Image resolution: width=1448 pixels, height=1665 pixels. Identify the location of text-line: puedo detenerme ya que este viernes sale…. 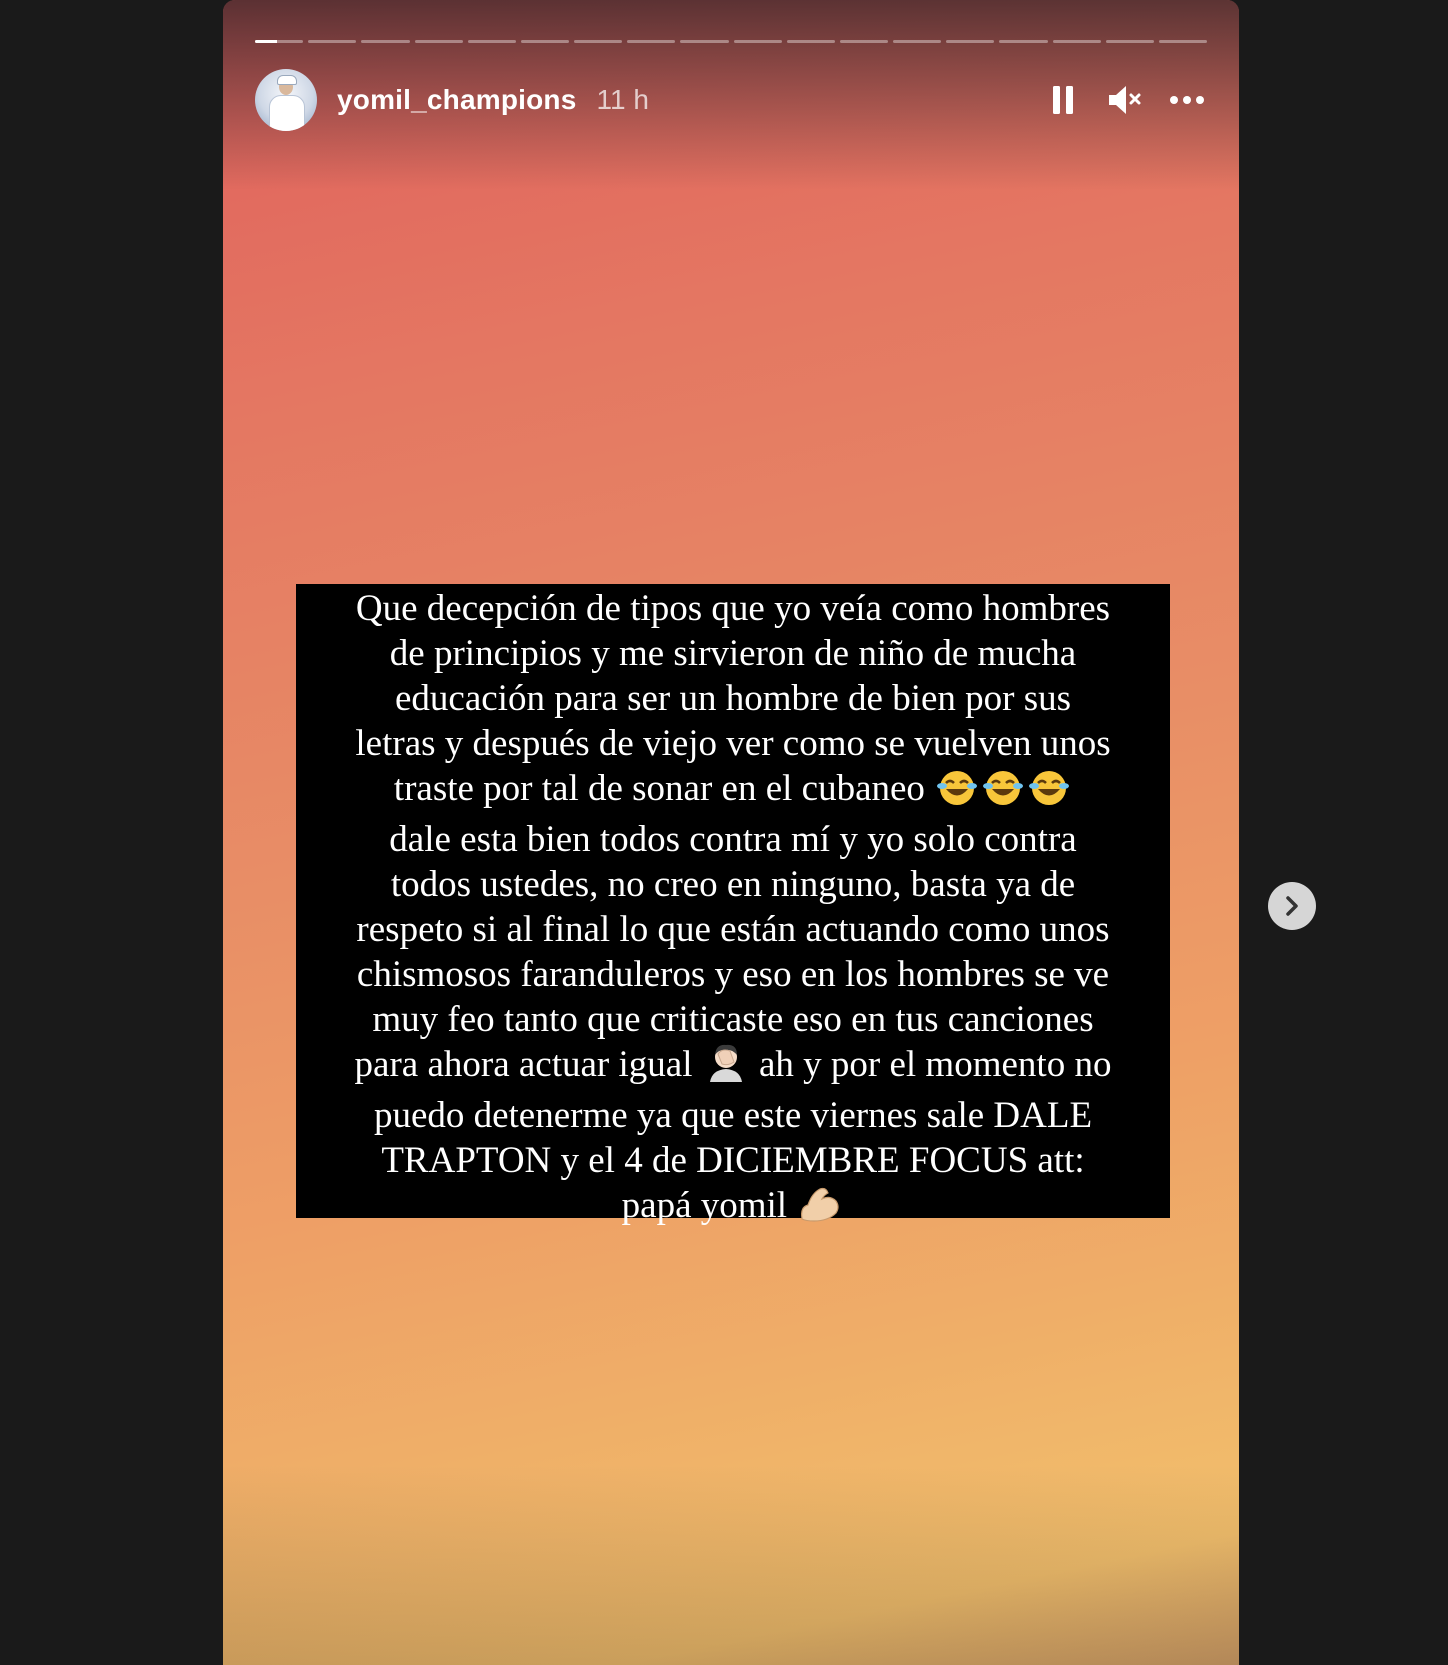
(733, 1115).